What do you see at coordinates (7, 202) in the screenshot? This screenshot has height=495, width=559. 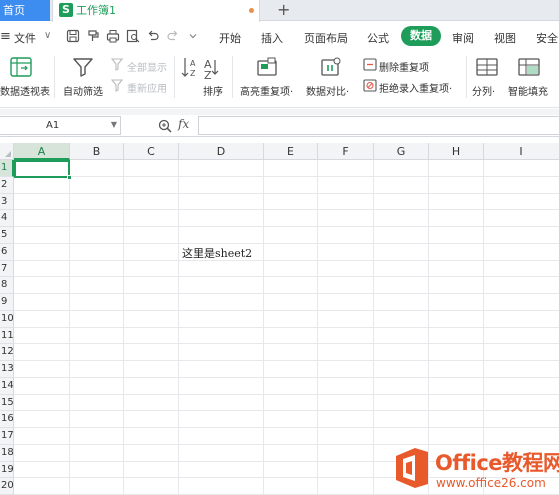 I see `row-header-3: 3` at bounding box center [7, 202].